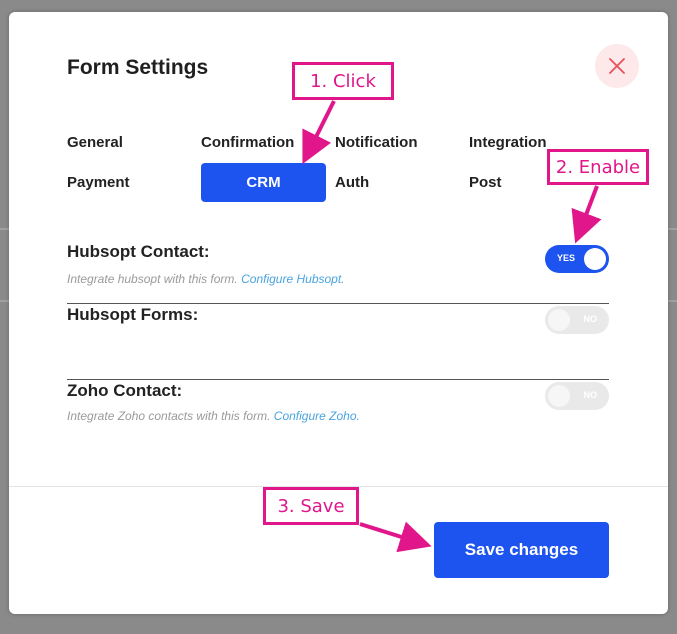 The height and width of the screenshot is (634, 677). What do you see at coordinates (311, 506) in the screenshot?
I see `callout-step-3: 3. Save` at bounding box center [311, 506].